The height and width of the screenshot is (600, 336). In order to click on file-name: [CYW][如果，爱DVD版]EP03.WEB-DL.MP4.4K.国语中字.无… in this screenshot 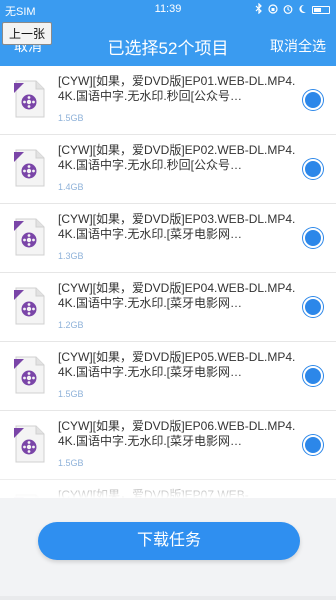, I will do `click(177, 226)`.